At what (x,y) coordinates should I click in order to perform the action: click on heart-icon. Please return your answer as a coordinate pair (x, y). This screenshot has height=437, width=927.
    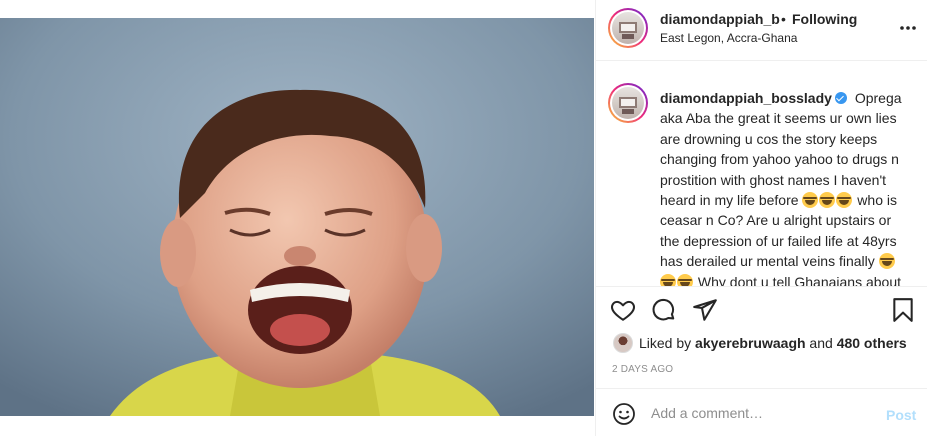
    Looking at the image, I should click on (623, 310).